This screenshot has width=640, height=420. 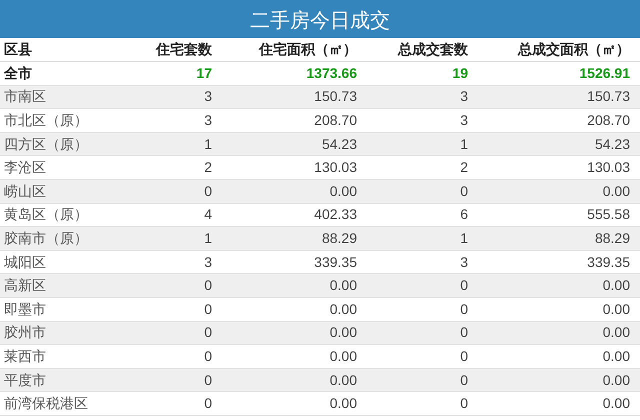 What do you see at coordinates (46, 120) in the screenshot?
I see `table-cell-text: 市北区（原）` at bounding box center [46, 120].